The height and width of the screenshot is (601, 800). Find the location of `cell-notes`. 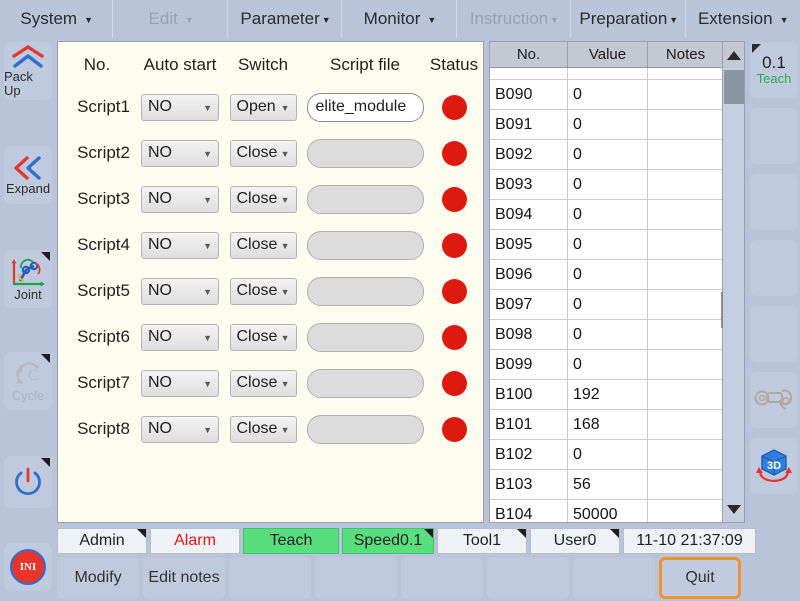

cell-notes is located at coordinates (685, 511).